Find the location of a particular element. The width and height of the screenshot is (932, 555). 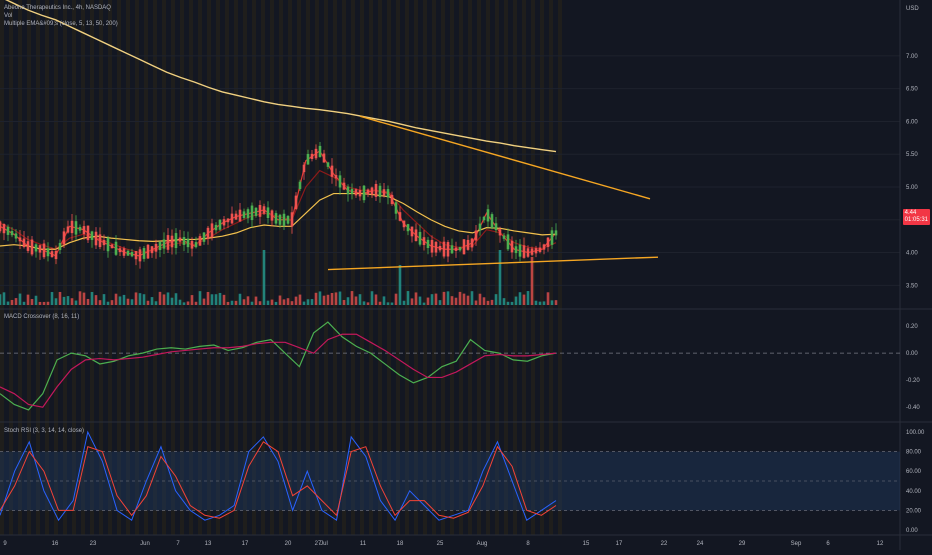

time-tick-label: 23 is located at coordinates (93, 544).